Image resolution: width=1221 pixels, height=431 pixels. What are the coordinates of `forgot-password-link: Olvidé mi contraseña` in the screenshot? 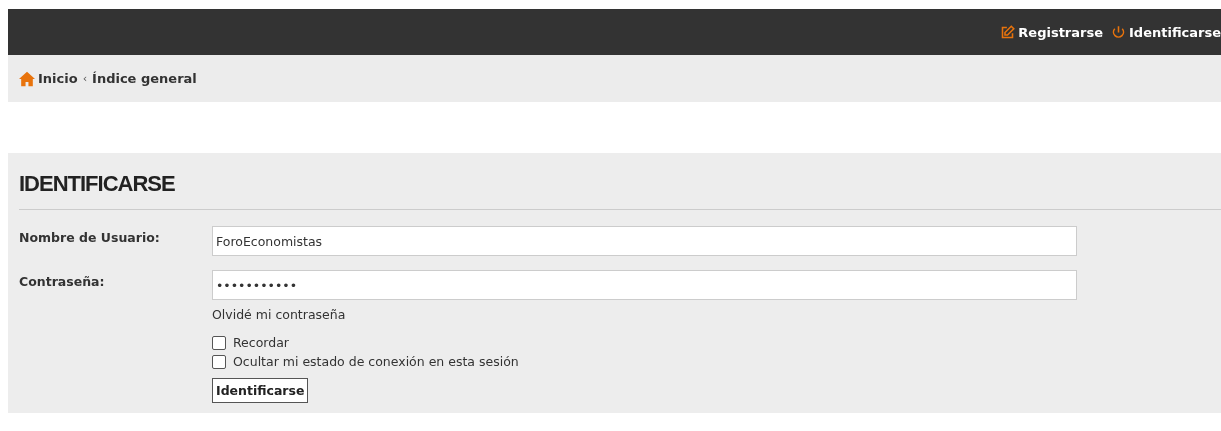 It's located at (279, 314).